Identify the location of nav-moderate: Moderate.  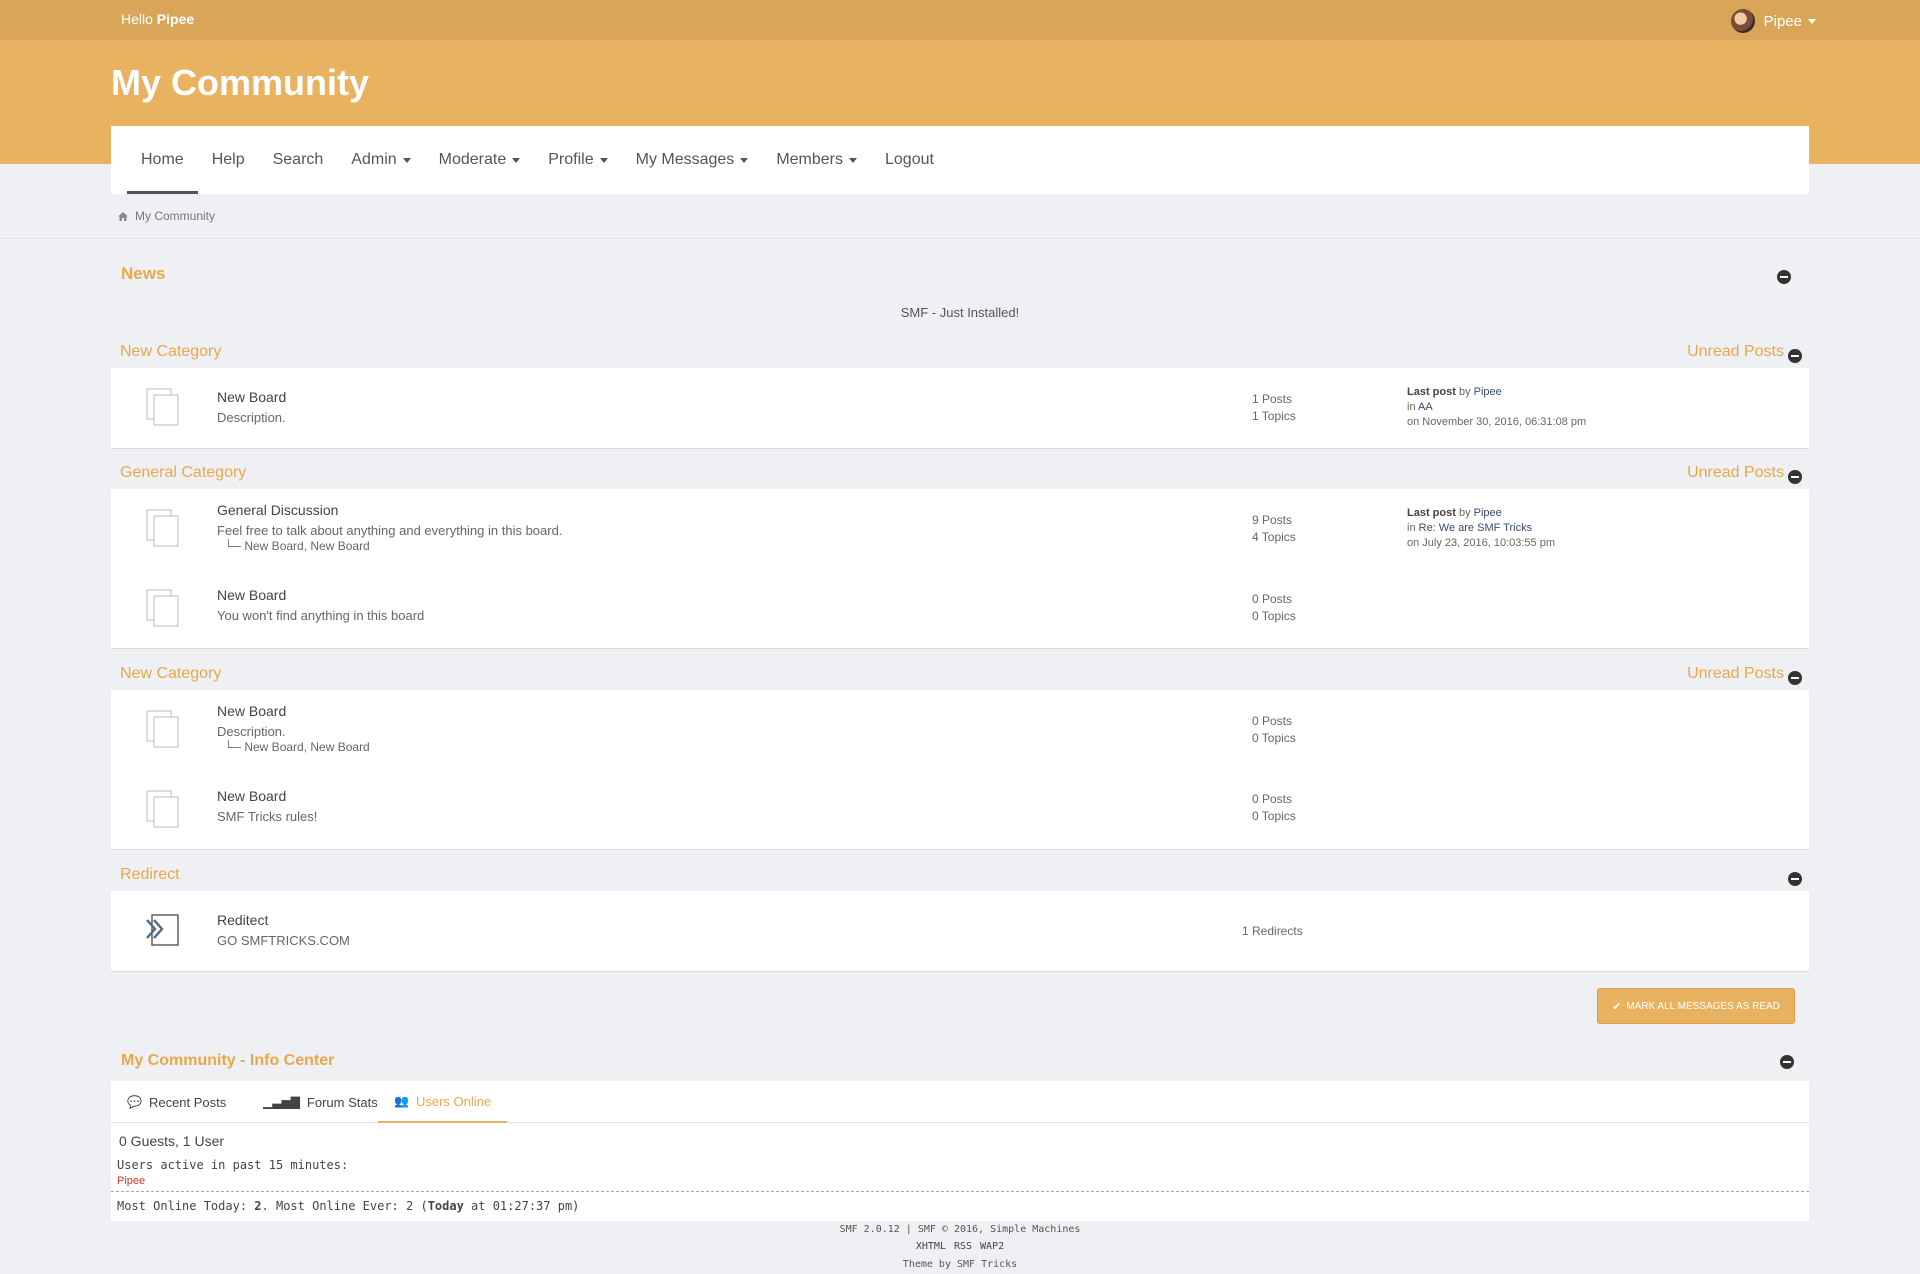
(480, 160).